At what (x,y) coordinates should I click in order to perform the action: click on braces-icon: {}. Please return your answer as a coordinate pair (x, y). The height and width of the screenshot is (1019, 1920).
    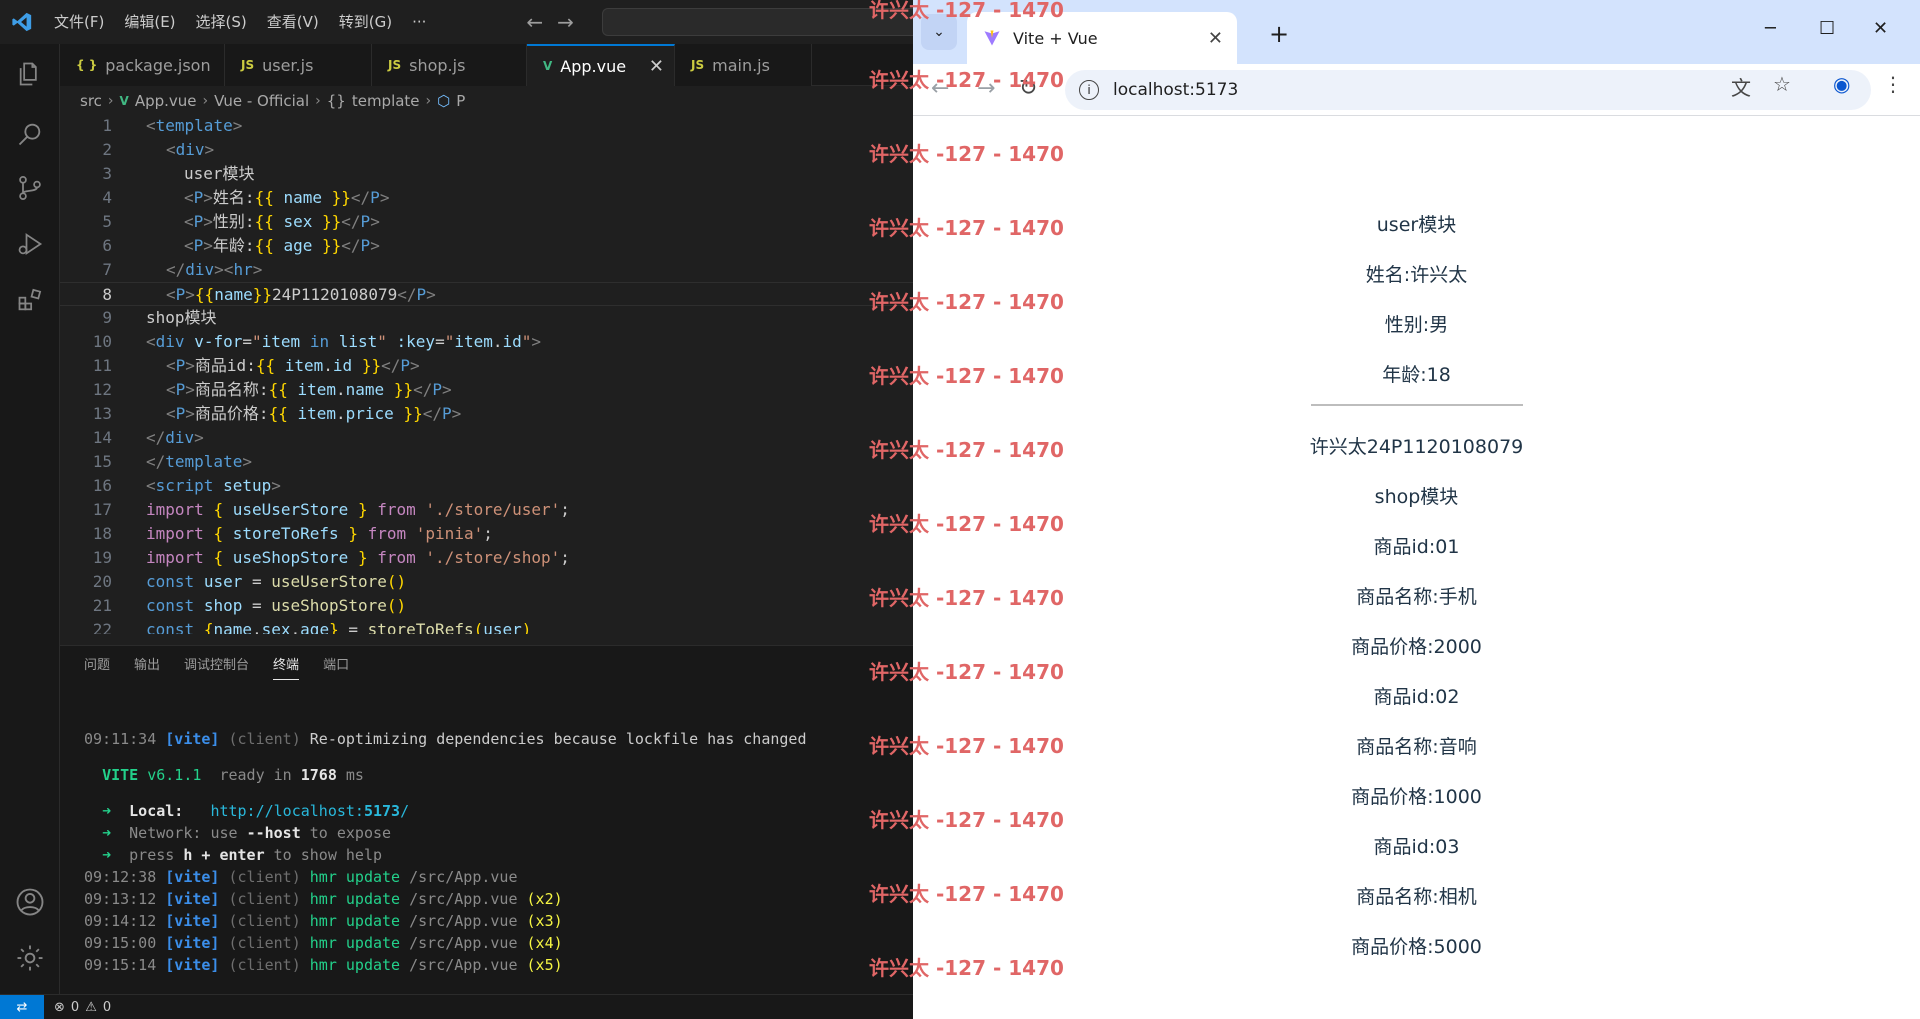
    Looking at the image, I should click on (336, 101).